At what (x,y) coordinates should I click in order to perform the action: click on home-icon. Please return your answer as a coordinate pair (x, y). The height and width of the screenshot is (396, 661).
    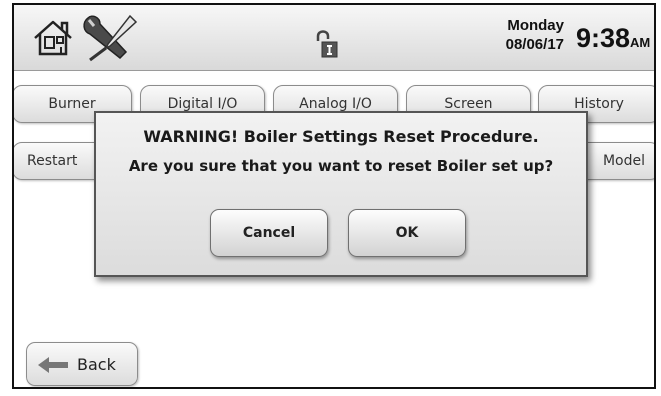
    Looking at the image, I should click on (53, 38).